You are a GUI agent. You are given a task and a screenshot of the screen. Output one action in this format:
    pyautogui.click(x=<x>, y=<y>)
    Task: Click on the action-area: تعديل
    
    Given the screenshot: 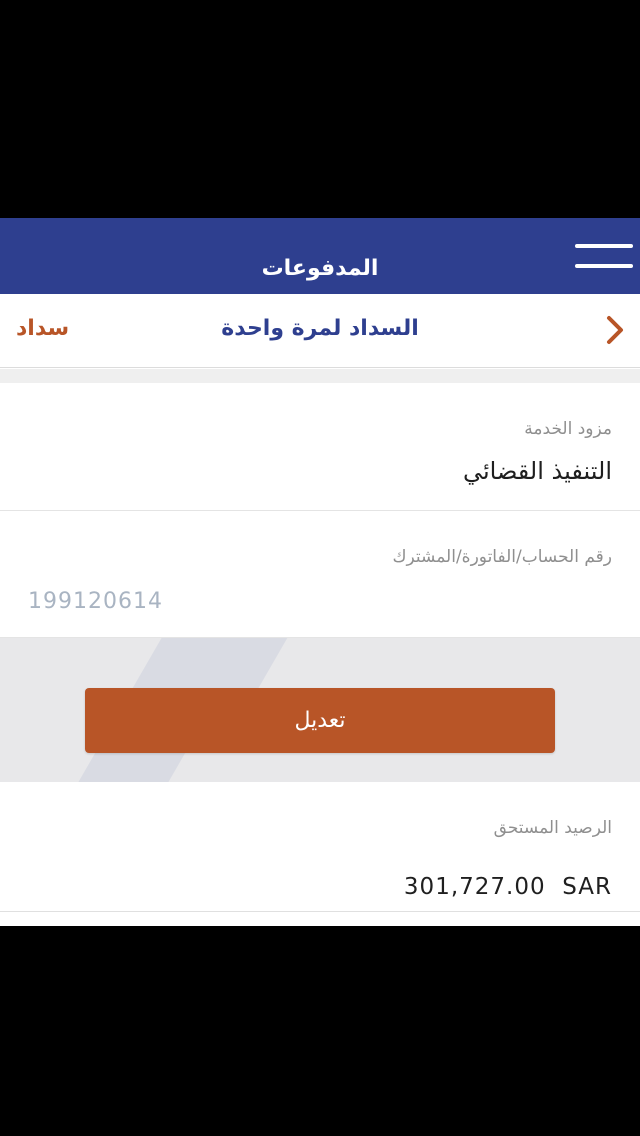 What is the action you would take?
    pyautogui.click(x=320, y=710)
    